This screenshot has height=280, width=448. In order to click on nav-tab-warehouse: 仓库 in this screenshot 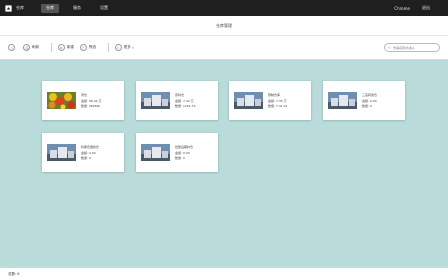, I will do `click(50, 8)`.